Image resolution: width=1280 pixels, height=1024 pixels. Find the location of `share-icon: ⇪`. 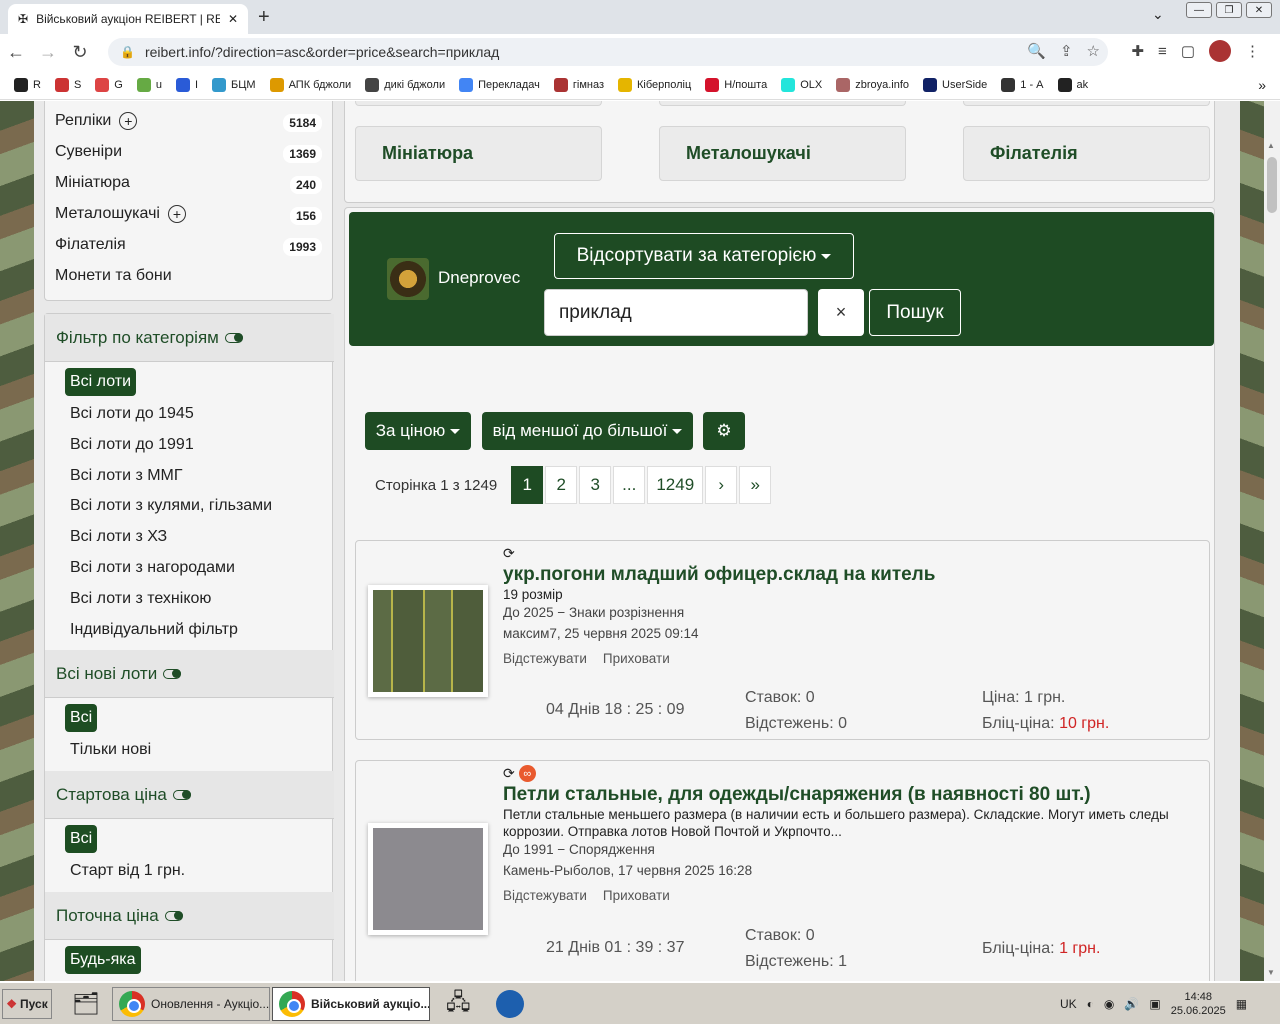

share-icon: ⇪ is located at coordinates (1066, 51).